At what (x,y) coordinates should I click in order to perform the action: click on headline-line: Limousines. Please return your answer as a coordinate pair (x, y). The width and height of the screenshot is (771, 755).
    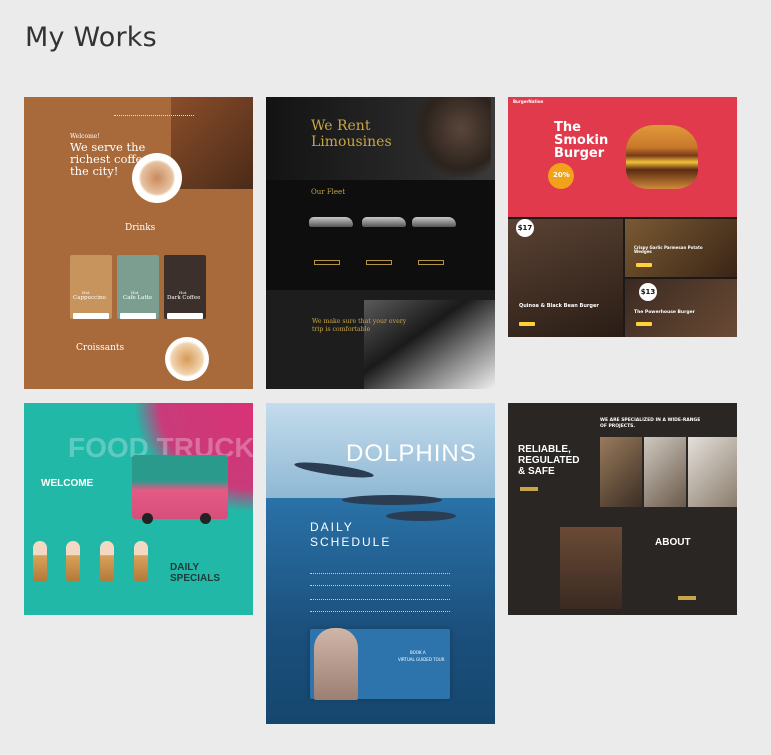
    Looking at the image, I should click on (351, 142).